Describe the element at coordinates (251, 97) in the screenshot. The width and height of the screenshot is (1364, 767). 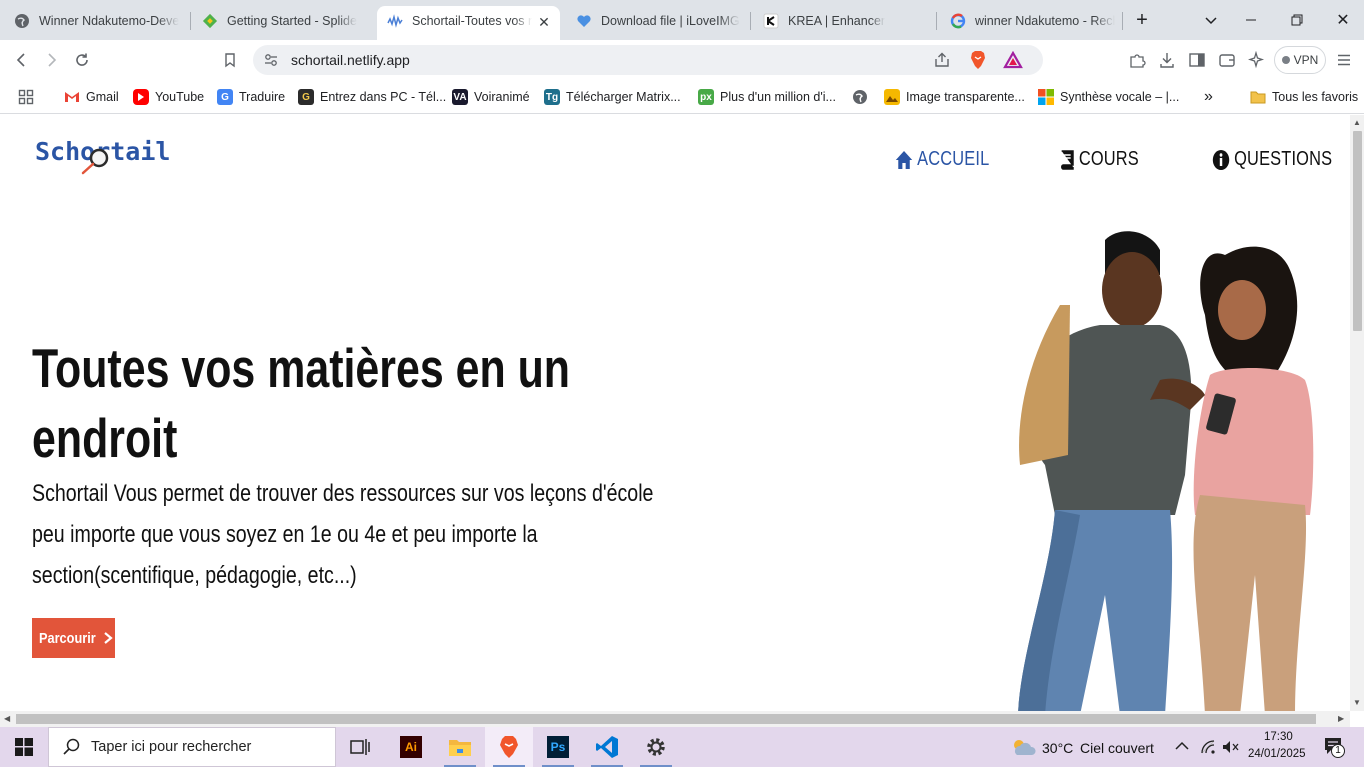
I see `bookmark-traduire: G Traduire` at that location.